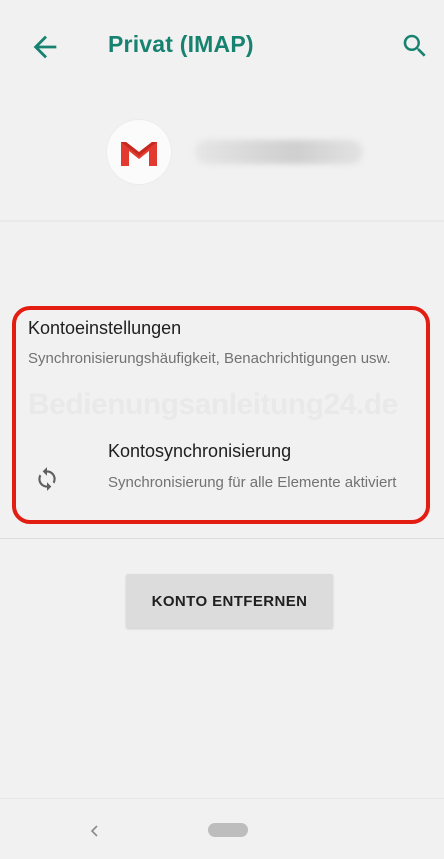  Describe the element at coordinates (222, 221) in the screenshot. I see `header-divider` at that location.